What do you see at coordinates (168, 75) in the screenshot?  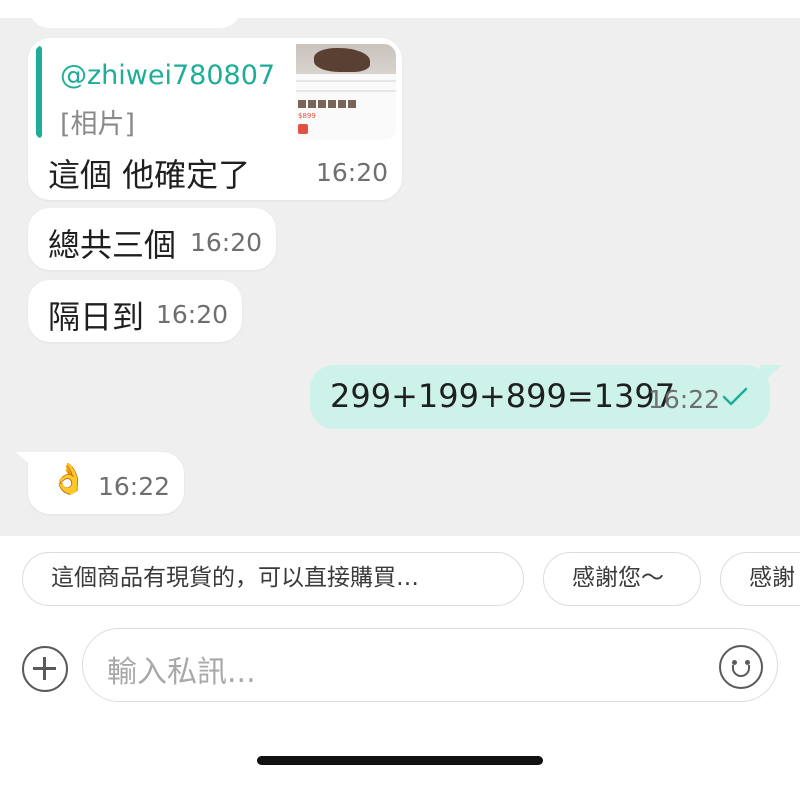 I see `quote-username: @zhiwei780807` at bounding box center [168, 75].